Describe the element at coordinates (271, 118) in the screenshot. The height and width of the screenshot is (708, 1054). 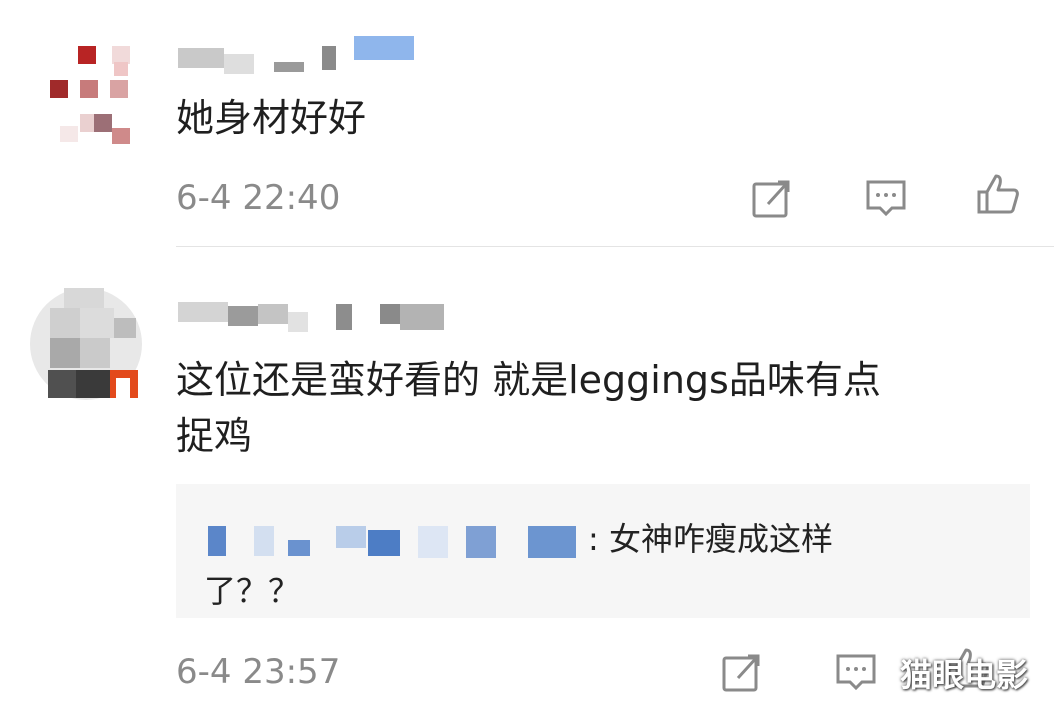
I see `comment-text: 她身材好好` at that location.